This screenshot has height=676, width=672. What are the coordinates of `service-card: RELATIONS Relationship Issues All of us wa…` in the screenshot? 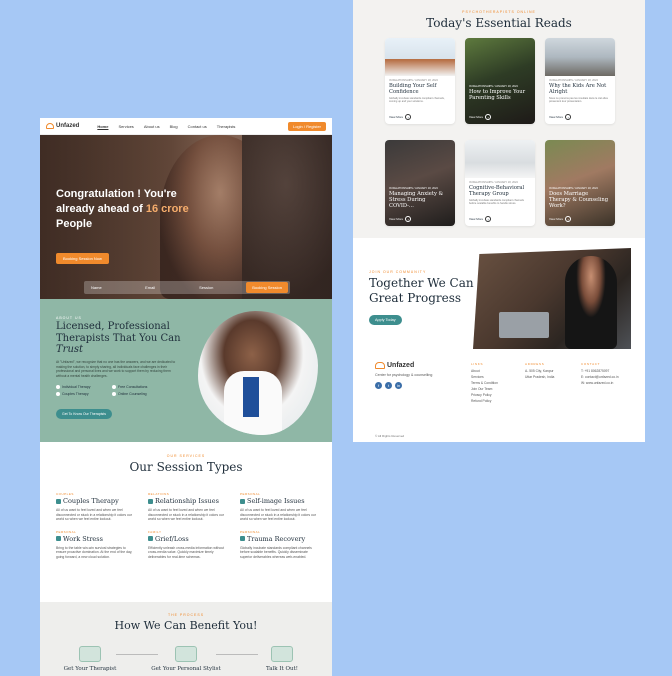 It's located at (187, 507).